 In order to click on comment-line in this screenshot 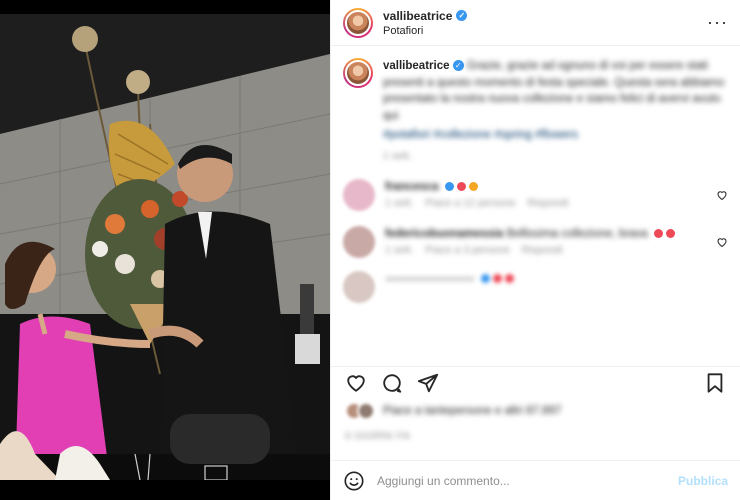, I will do `click(545, 279)`.